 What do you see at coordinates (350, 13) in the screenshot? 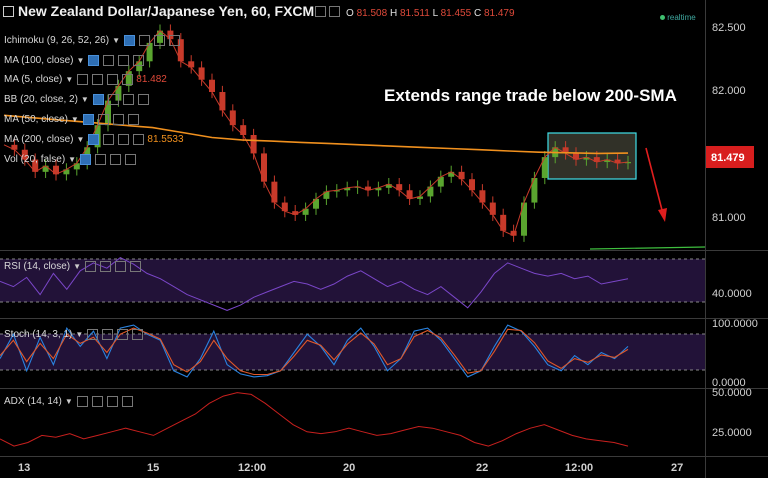
I see `ohlc-label: O` at bounding box center [350, 13].